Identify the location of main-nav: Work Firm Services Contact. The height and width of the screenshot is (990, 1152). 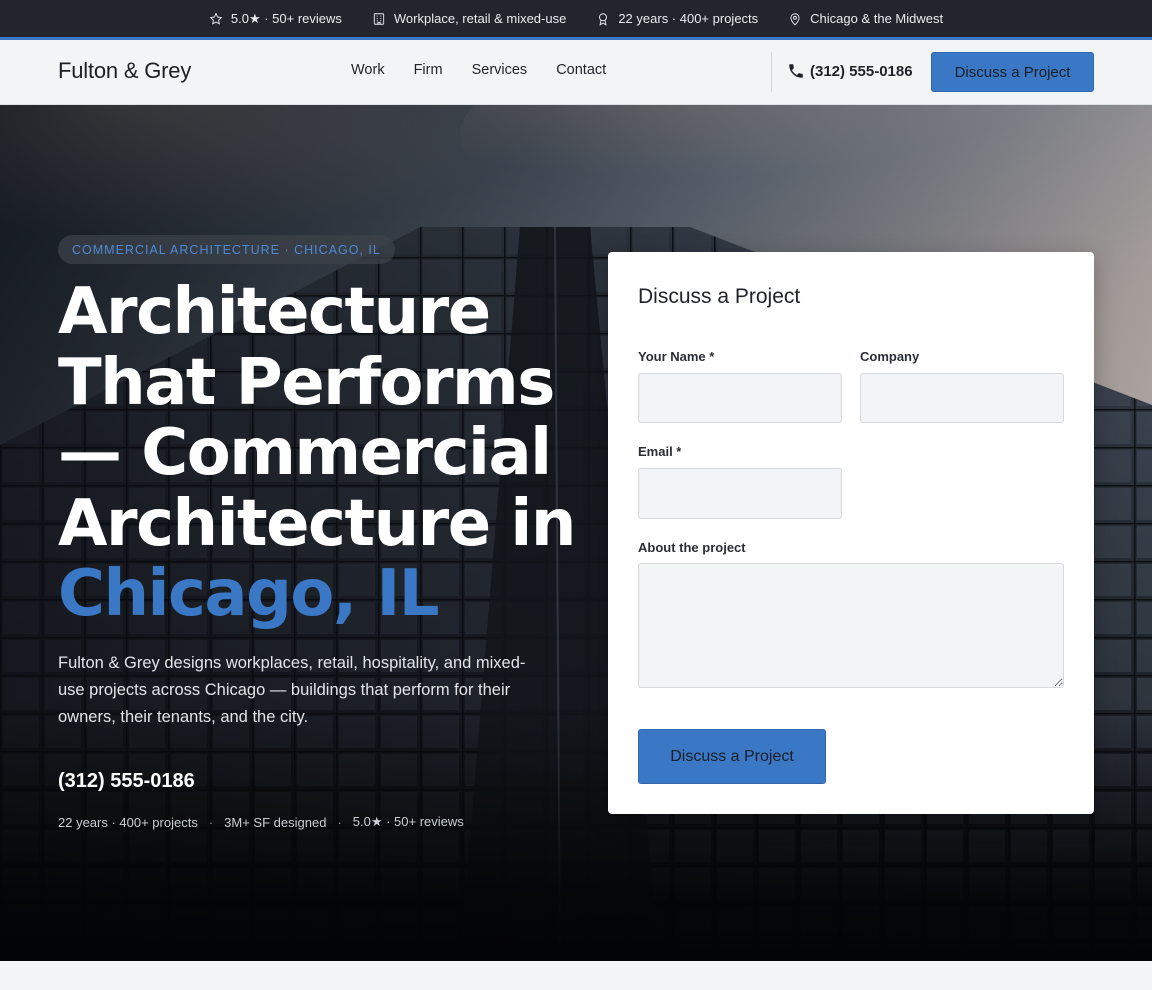
(493, 70).